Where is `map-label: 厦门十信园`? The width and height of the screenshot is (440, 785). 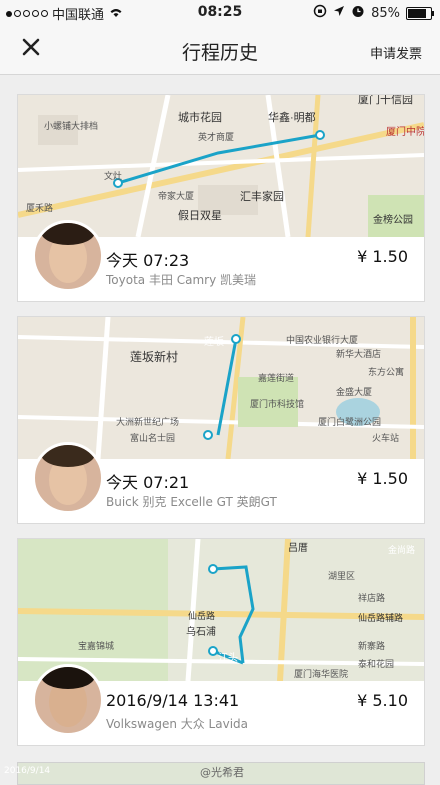 map-label: 厦门十信园 is located at coordinates (385, 100).